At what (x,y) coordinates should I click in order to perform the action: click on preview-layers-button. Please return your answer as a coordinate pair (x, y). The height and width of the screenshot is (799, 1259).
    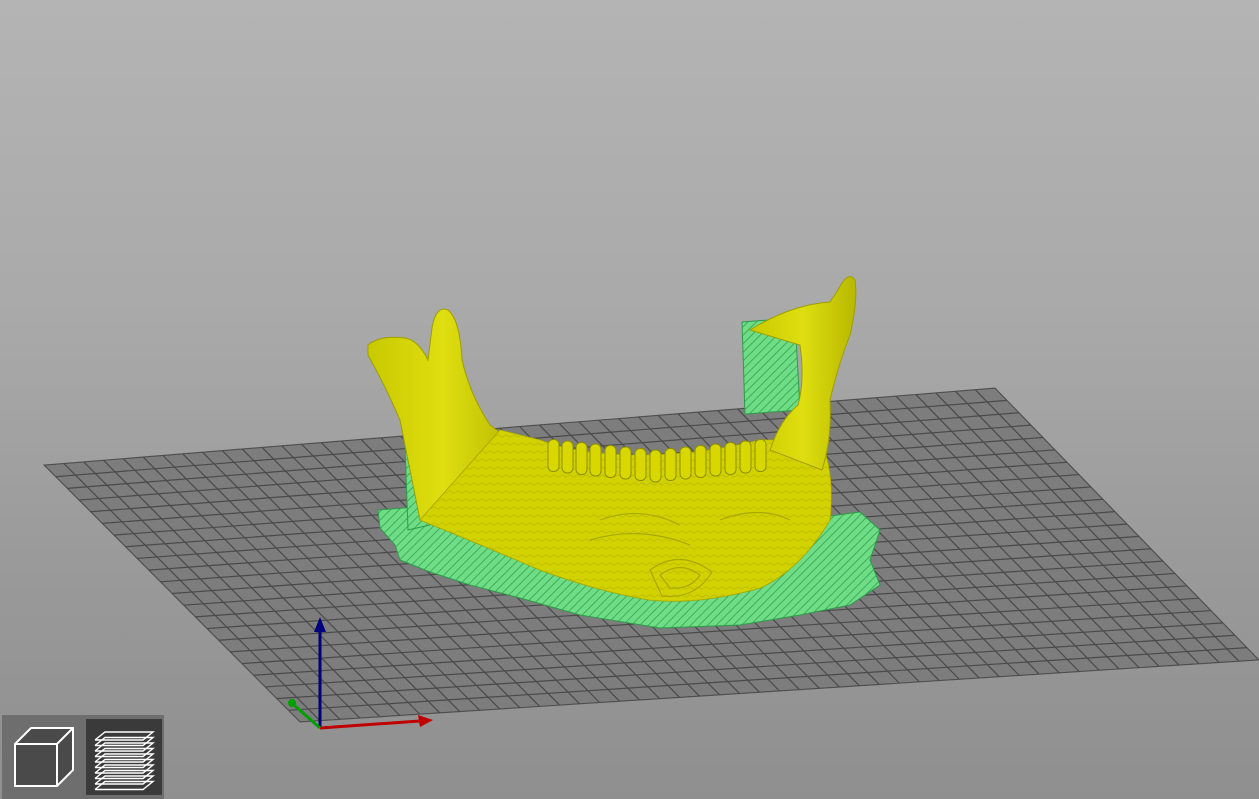
    Looking at the image, I should click on (124, 757).